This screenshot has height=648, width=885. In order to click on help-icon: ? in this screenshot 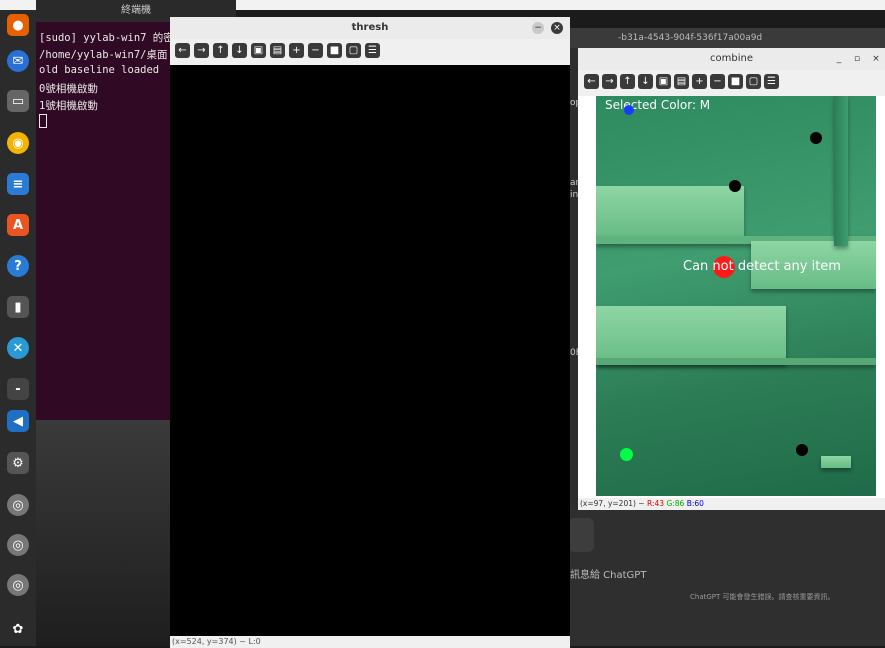, I will do `click(18, 266)`.